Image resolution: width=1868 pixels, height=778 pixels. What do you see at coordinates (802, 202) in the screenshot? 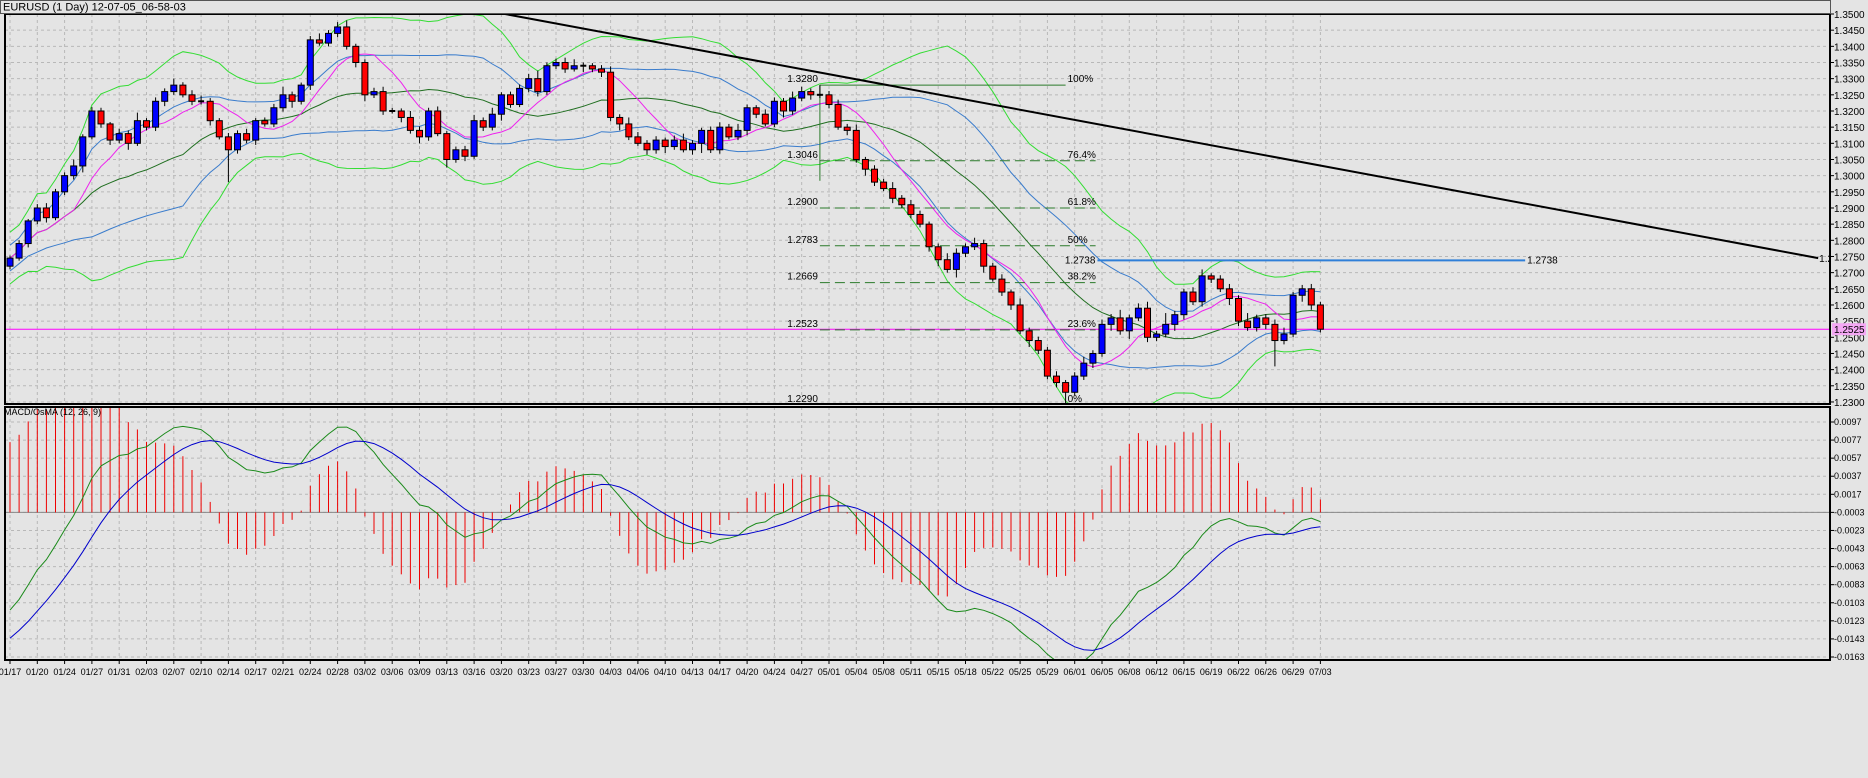
I see `fib-price-label: 1.2900` at bounding box center [802, 202].